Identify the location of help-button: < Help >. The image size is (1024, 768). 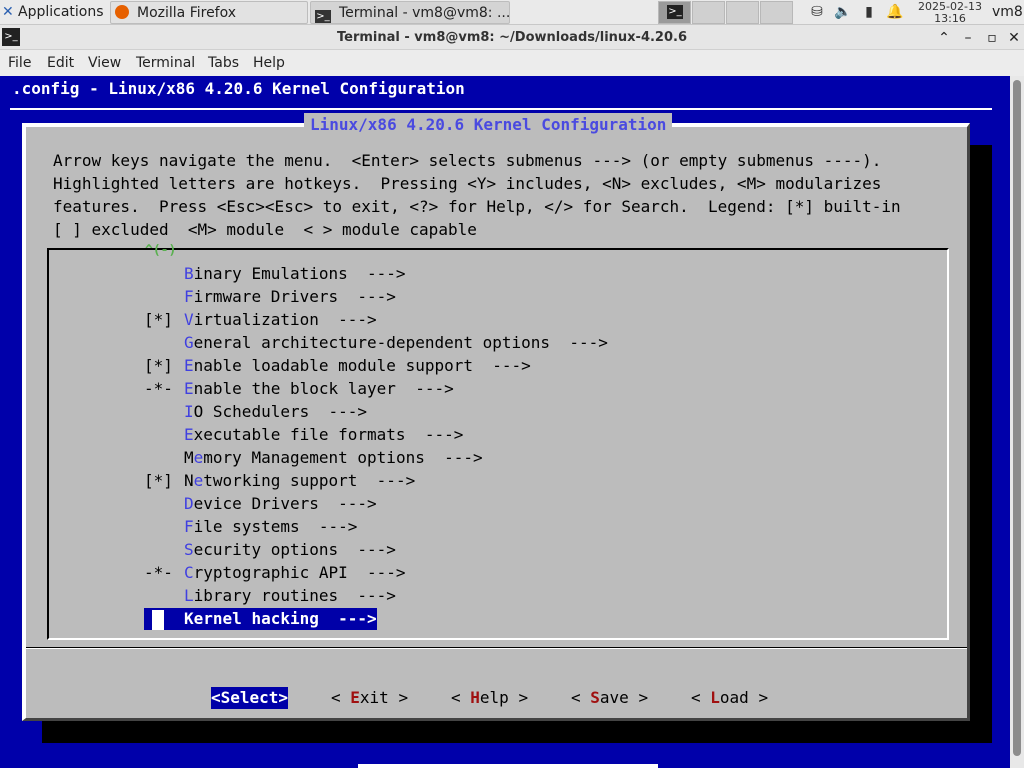
(489, 698).